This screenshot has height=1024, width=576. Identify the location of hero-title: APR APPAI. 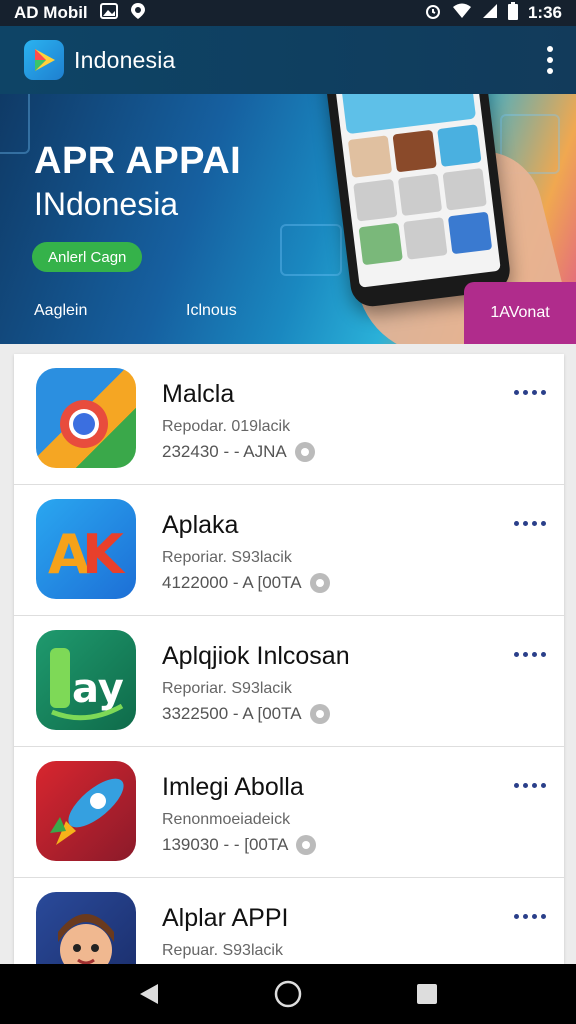
(138, 161).